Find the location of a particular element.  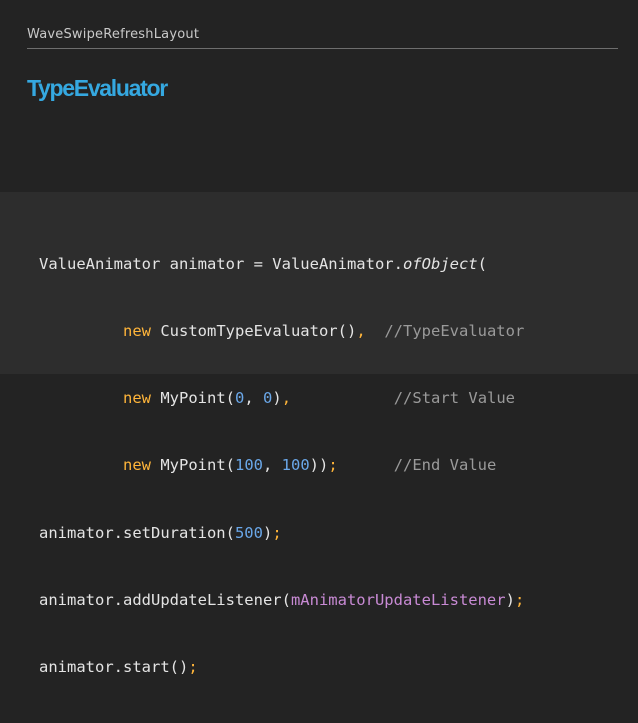

code-line: new MyPoint(0, 0), //Start Value is located at coordinates (281, 398).